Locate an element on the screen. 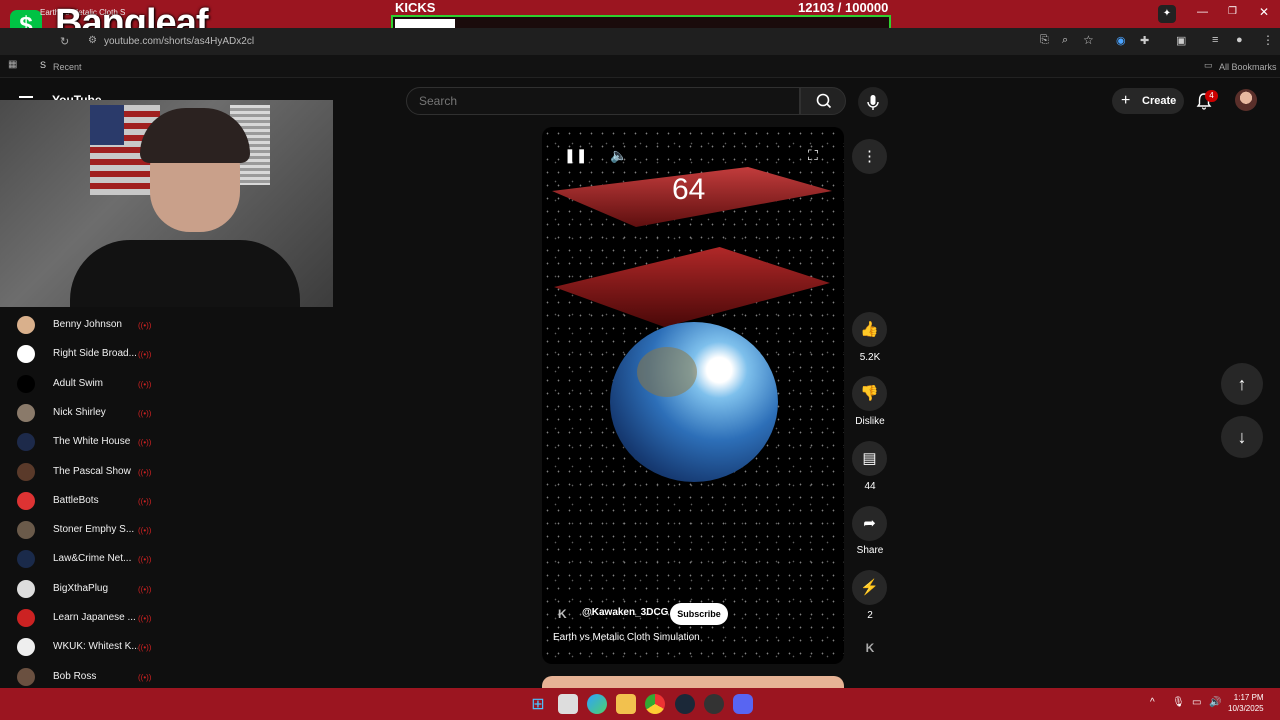 The height and width of the screenshot is (720, 1280). subscription-name: Adult Swim is located at coordinates (78, 383).